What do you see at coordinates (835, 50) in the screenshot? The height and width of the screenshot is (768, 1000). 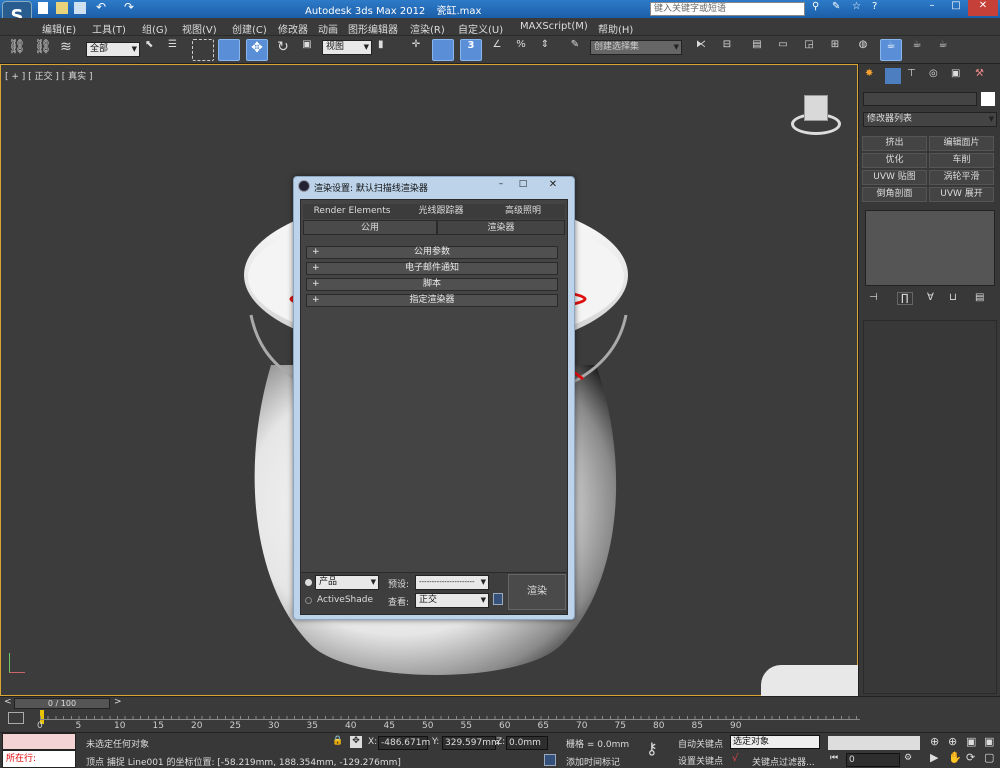 I see `schematic-view-icon: ⊞` at bounding box center [835, 50].